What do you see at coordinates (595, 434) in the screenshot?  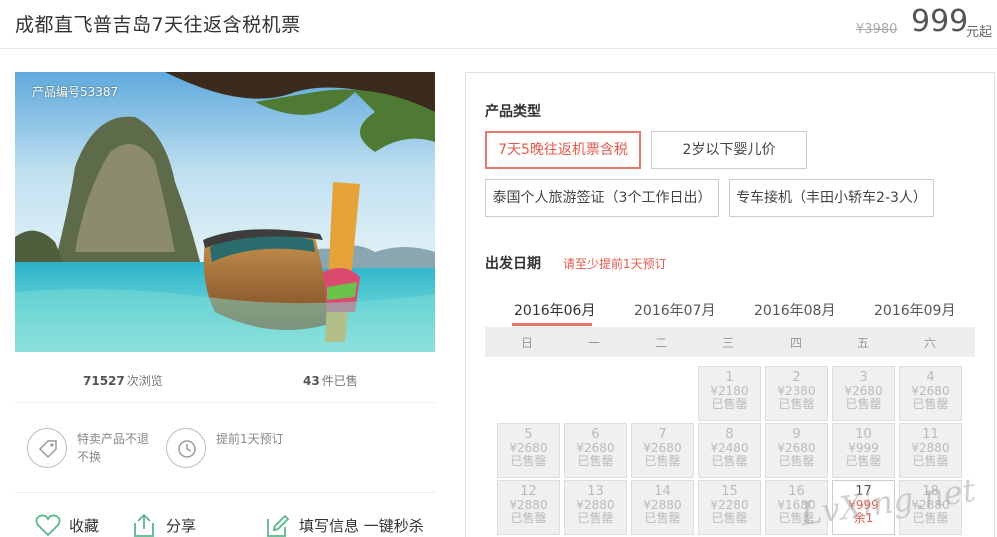 I see `day-number: 6` at bounding box center [595, 434].